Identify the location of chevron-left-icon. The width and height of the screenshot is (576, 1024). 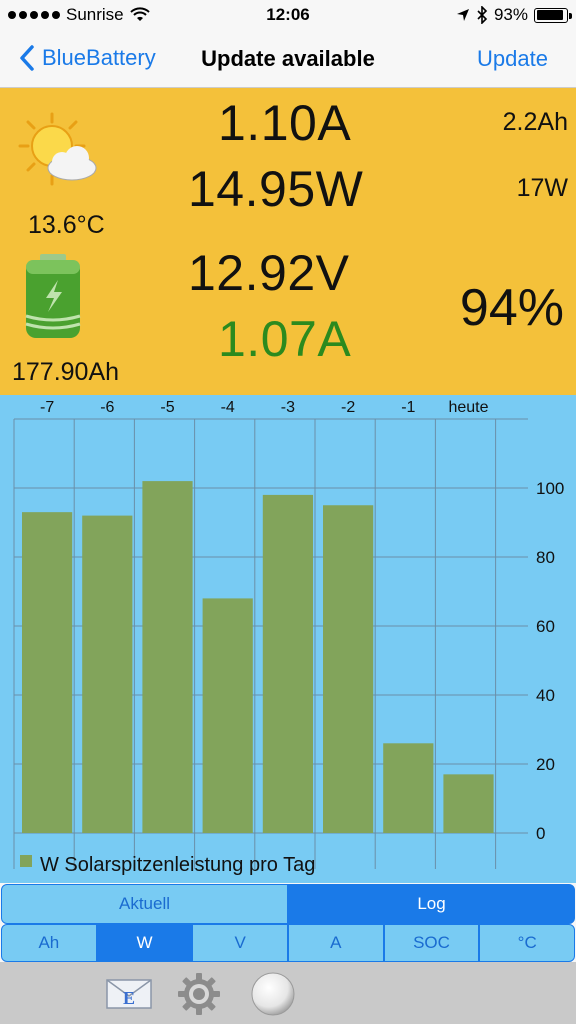
(27, 58).